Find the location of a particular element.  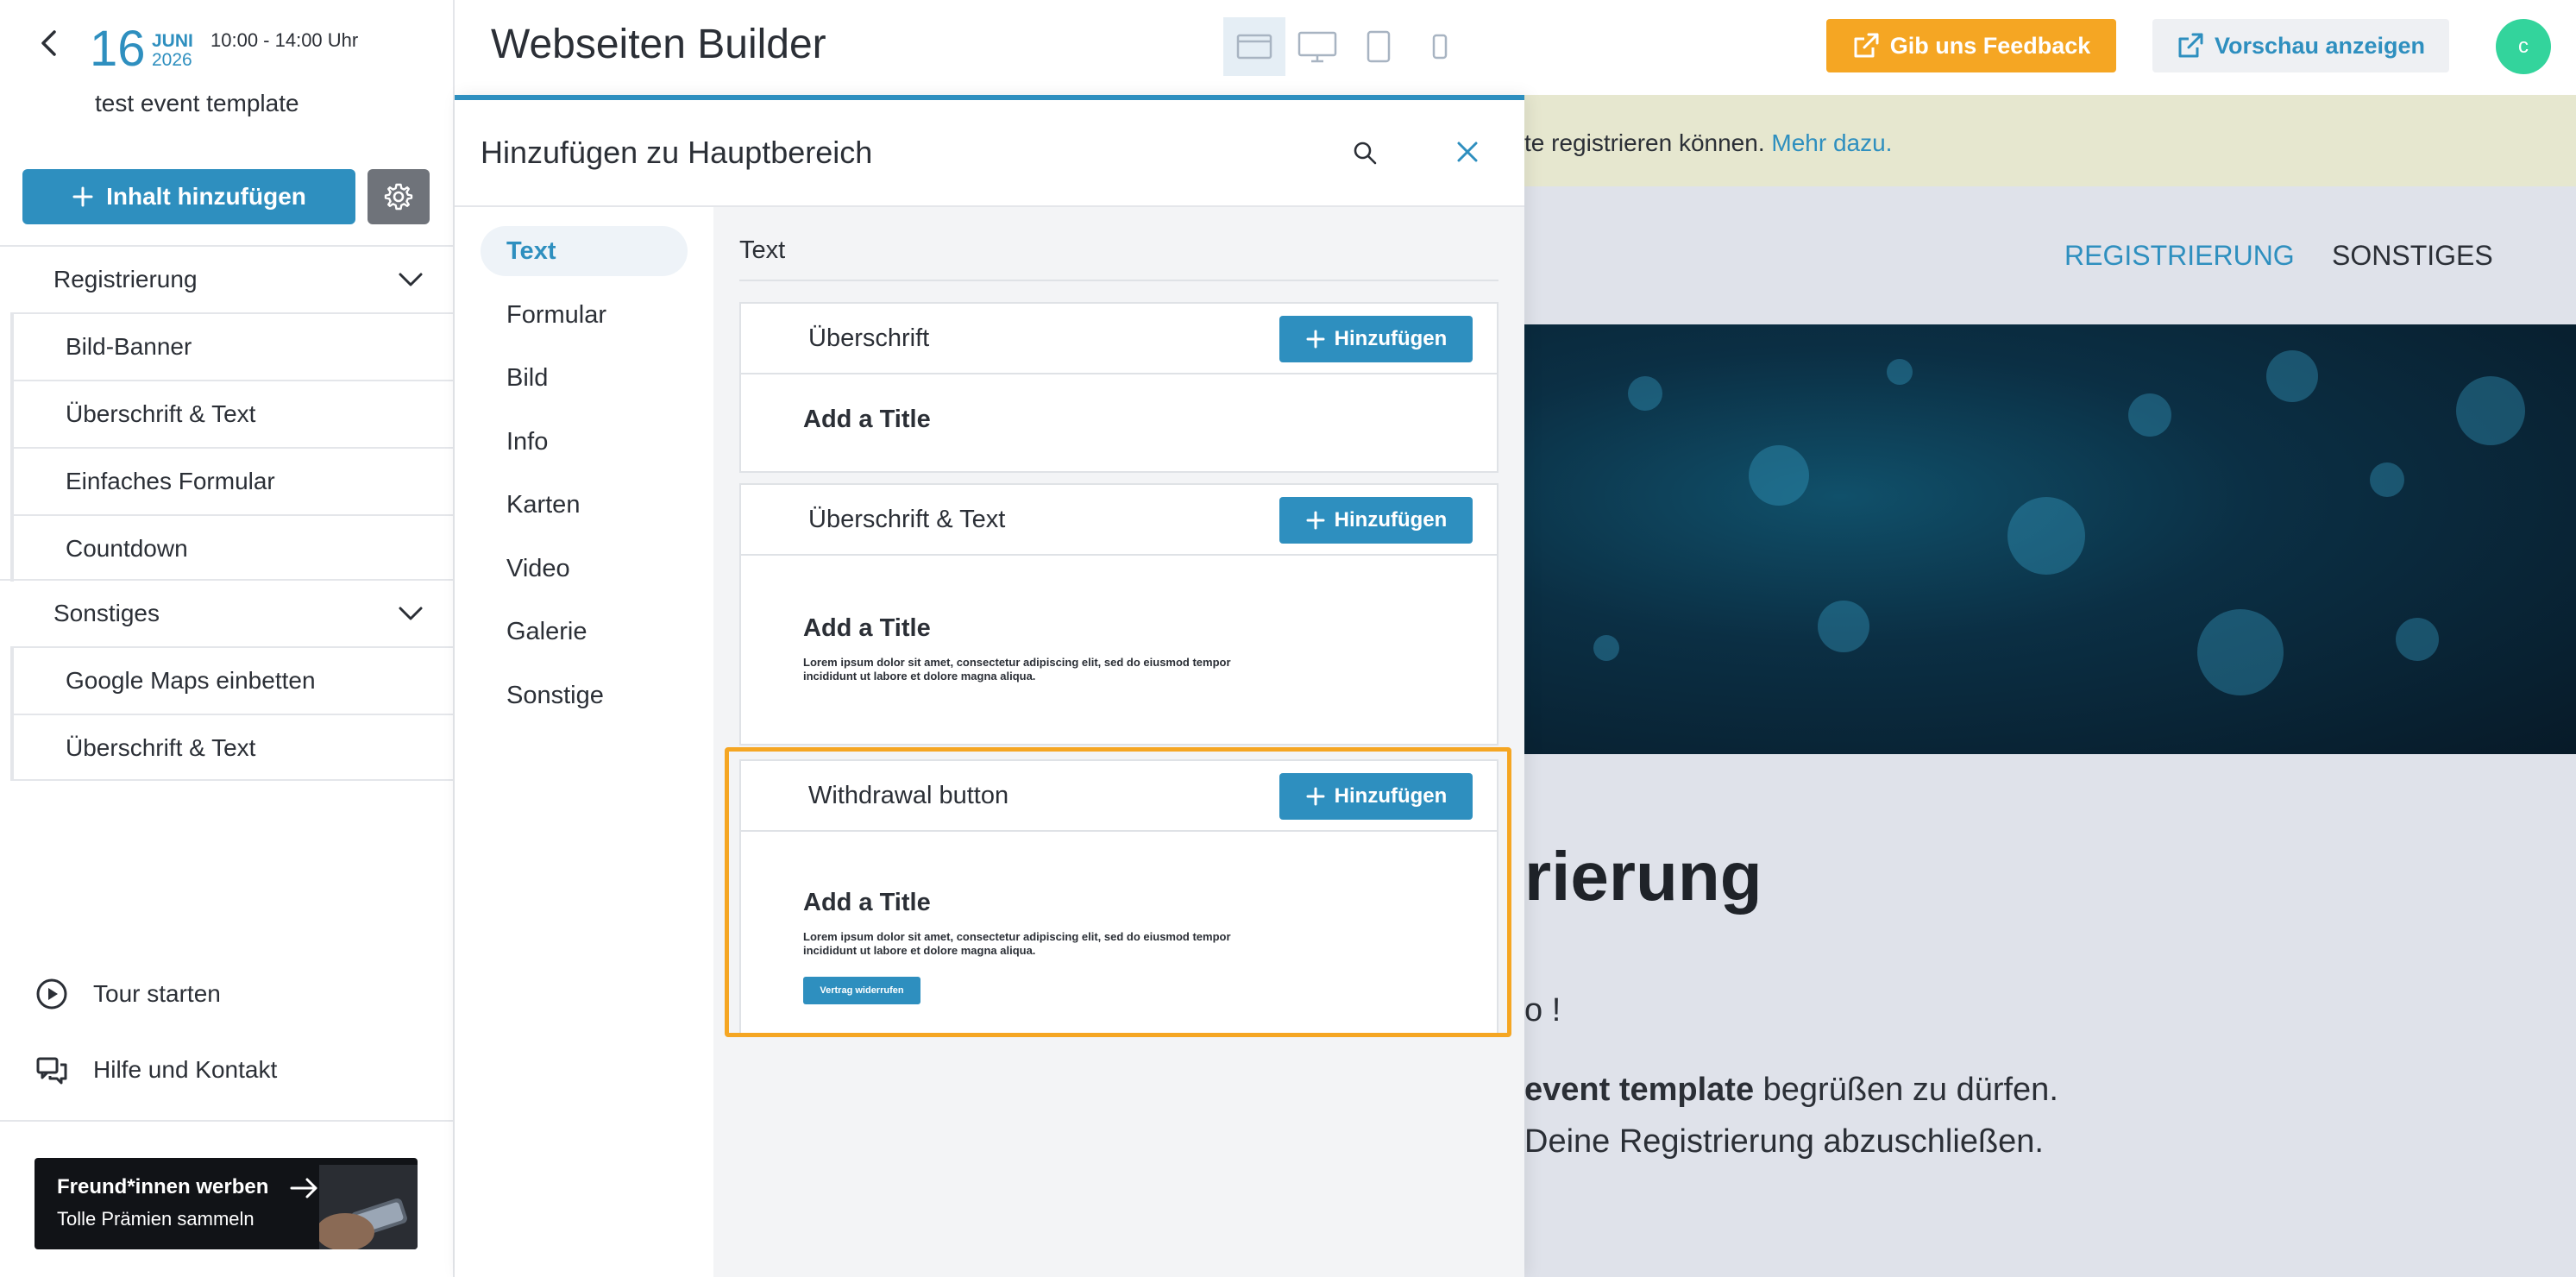

device-tablet-button is located at coordinates (1379, 46).